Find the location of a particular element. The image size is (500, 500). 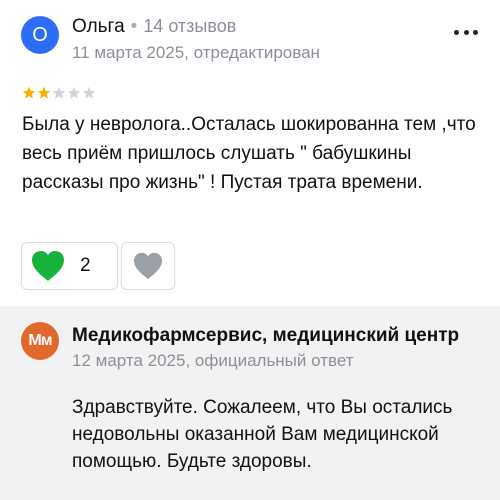

dislike-button is located at coordinates (148, 266).